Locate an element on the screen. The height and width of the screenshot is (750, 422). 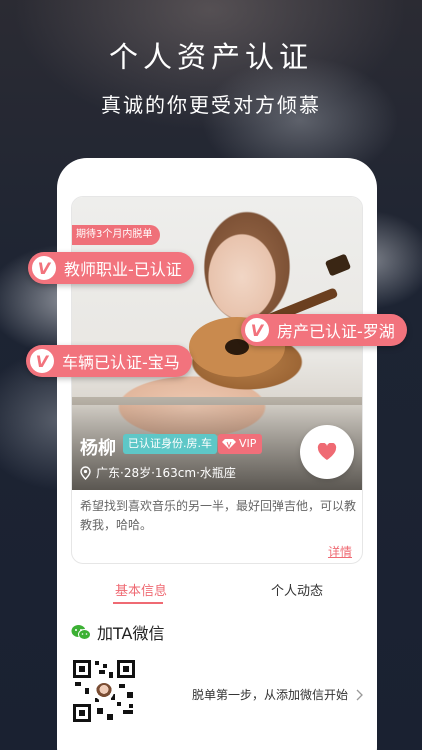
location-row: 广东·28岁·163cm·水瓶座 is located at coordinates (158, 472).